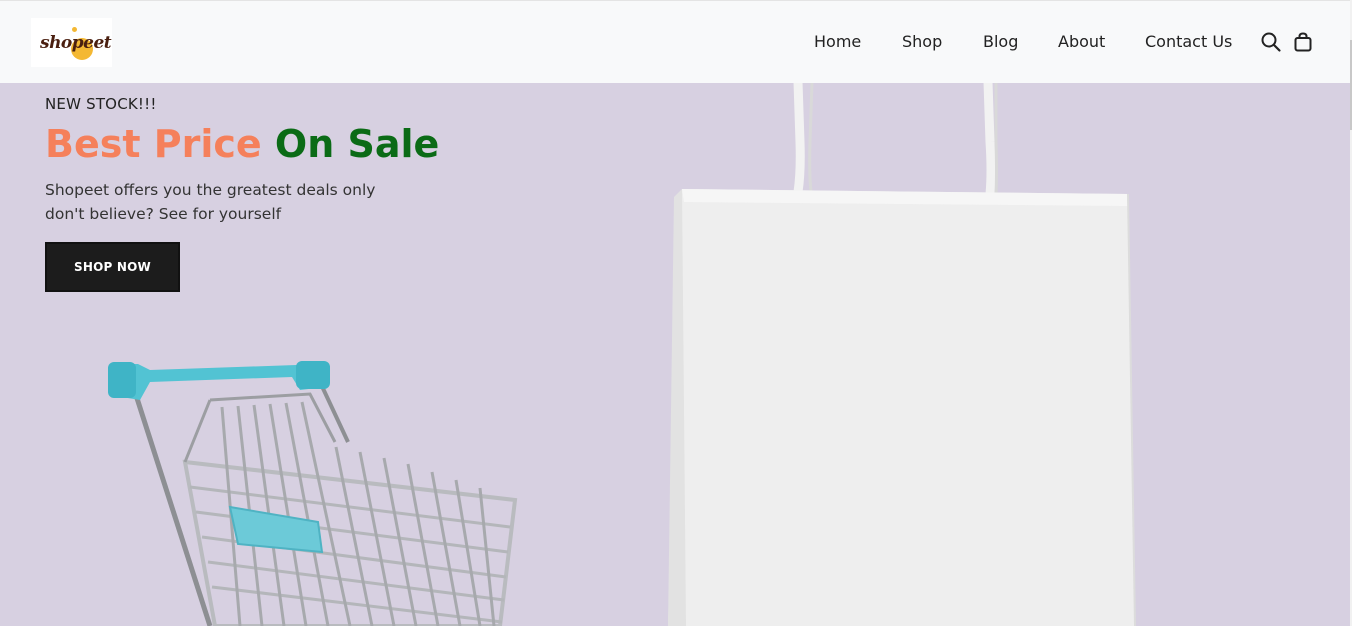 Image resolution: width=1352 pixels, height=626 pixels. I want to click on hero-headline: Best Price On Sale, so click(242, 144).